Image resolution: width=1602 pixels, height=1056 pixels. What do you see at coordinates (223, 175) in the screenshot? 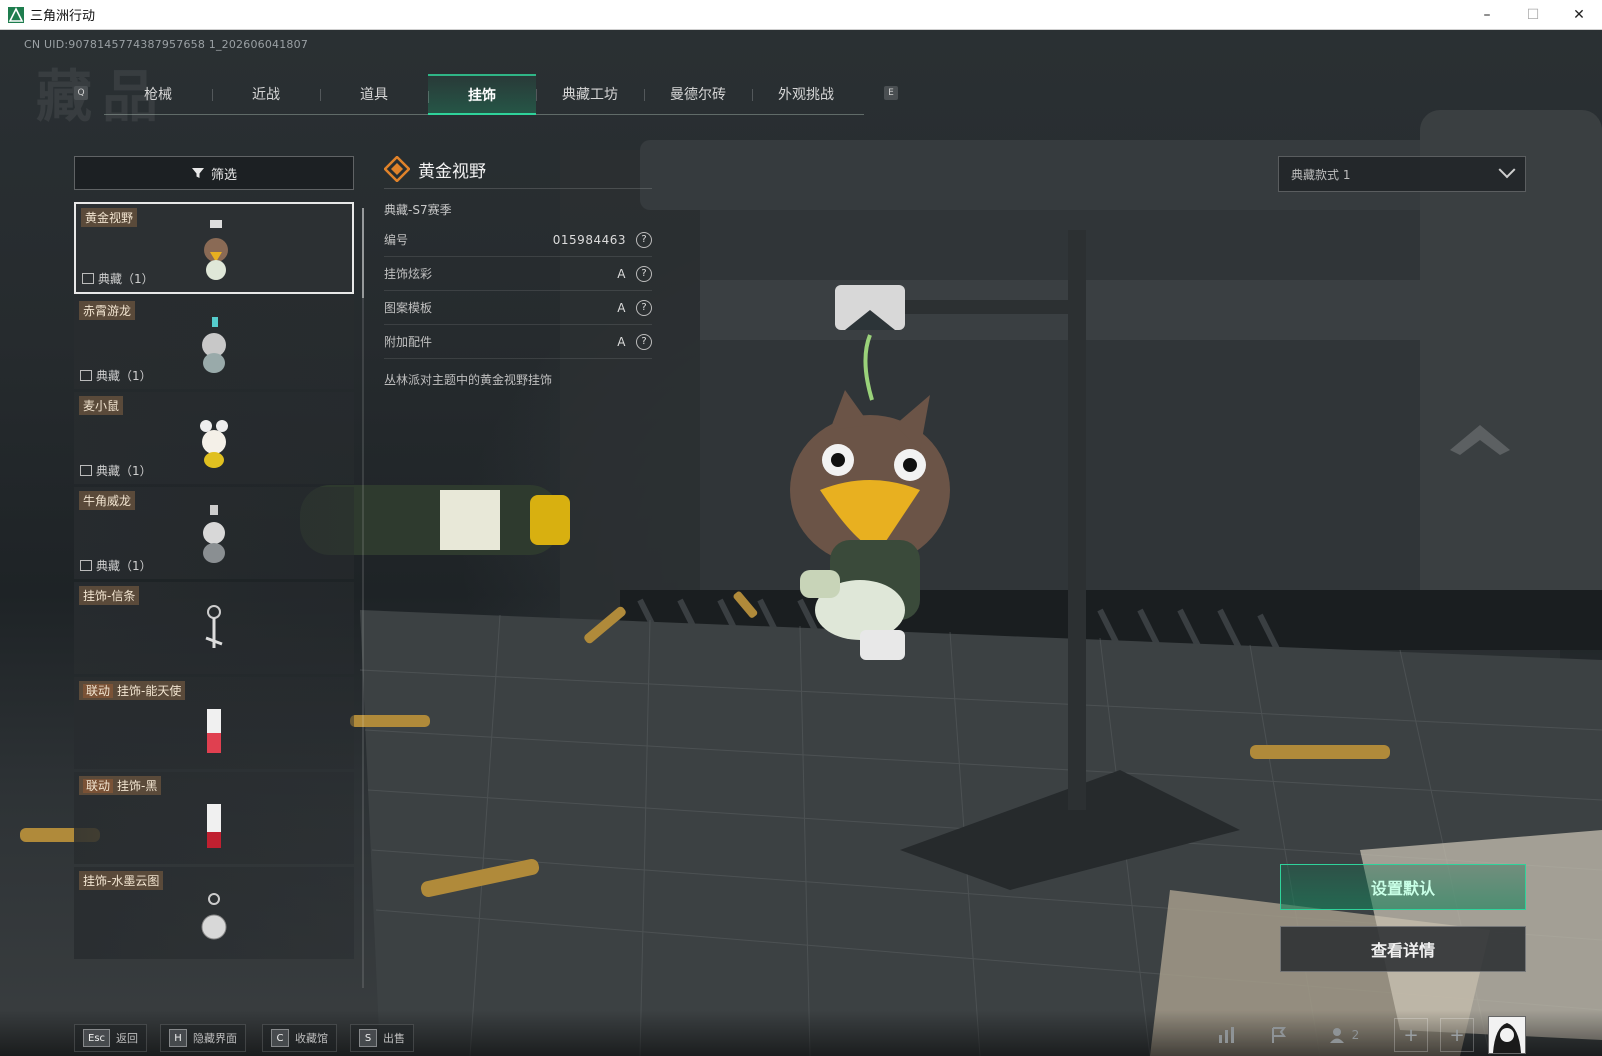
I see `filter-label: 筛选` at bounding box center [223, 175].